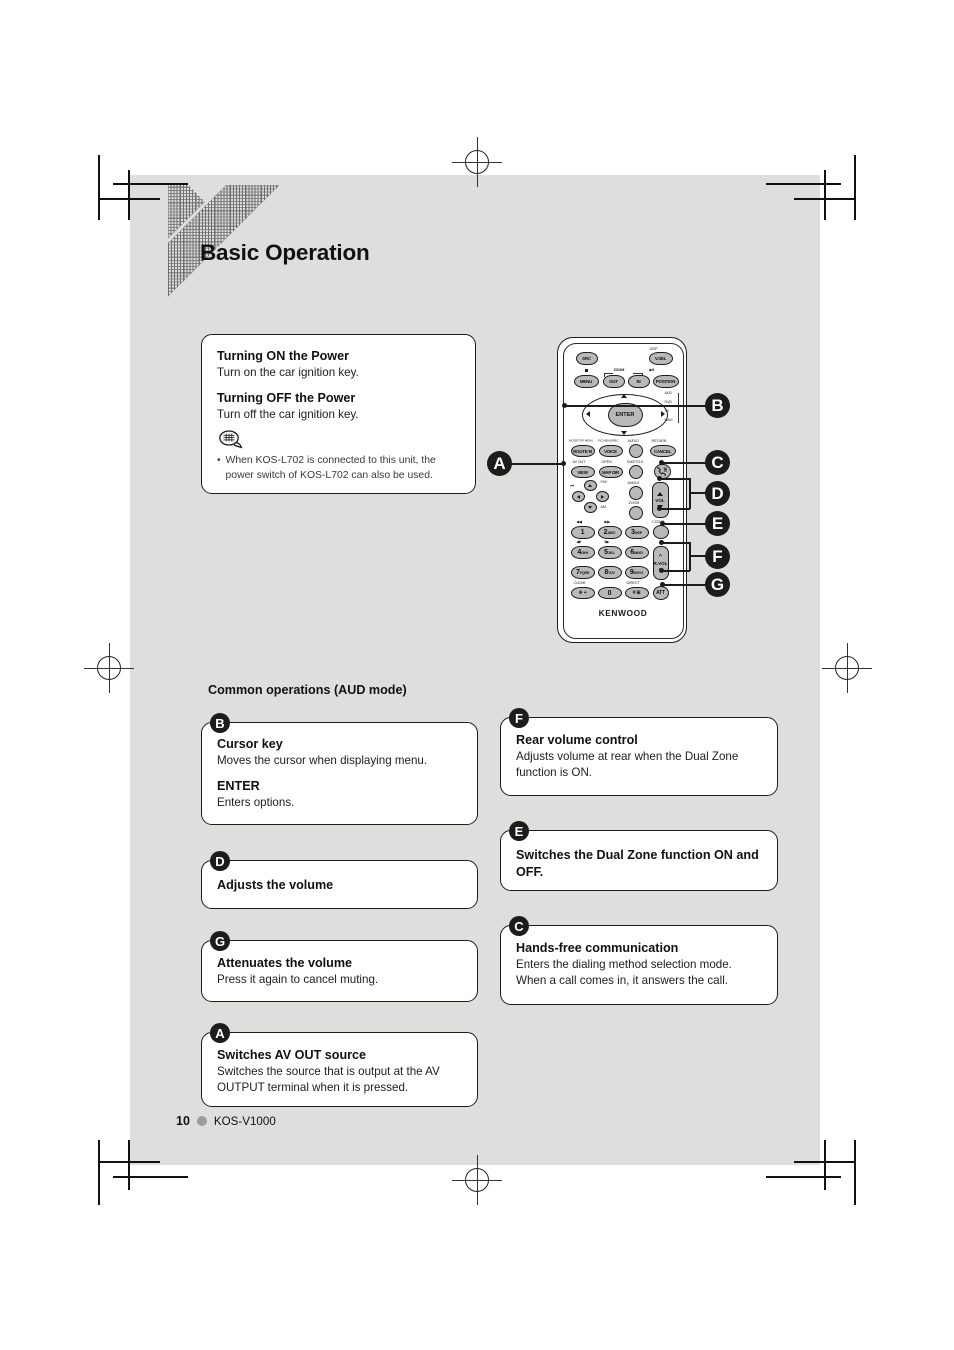 The image size is (954, 1350). Describe the element at coordinates (636, 572) in the screenshot. I see `remote-key-9: 9 WXYZ` at that location.